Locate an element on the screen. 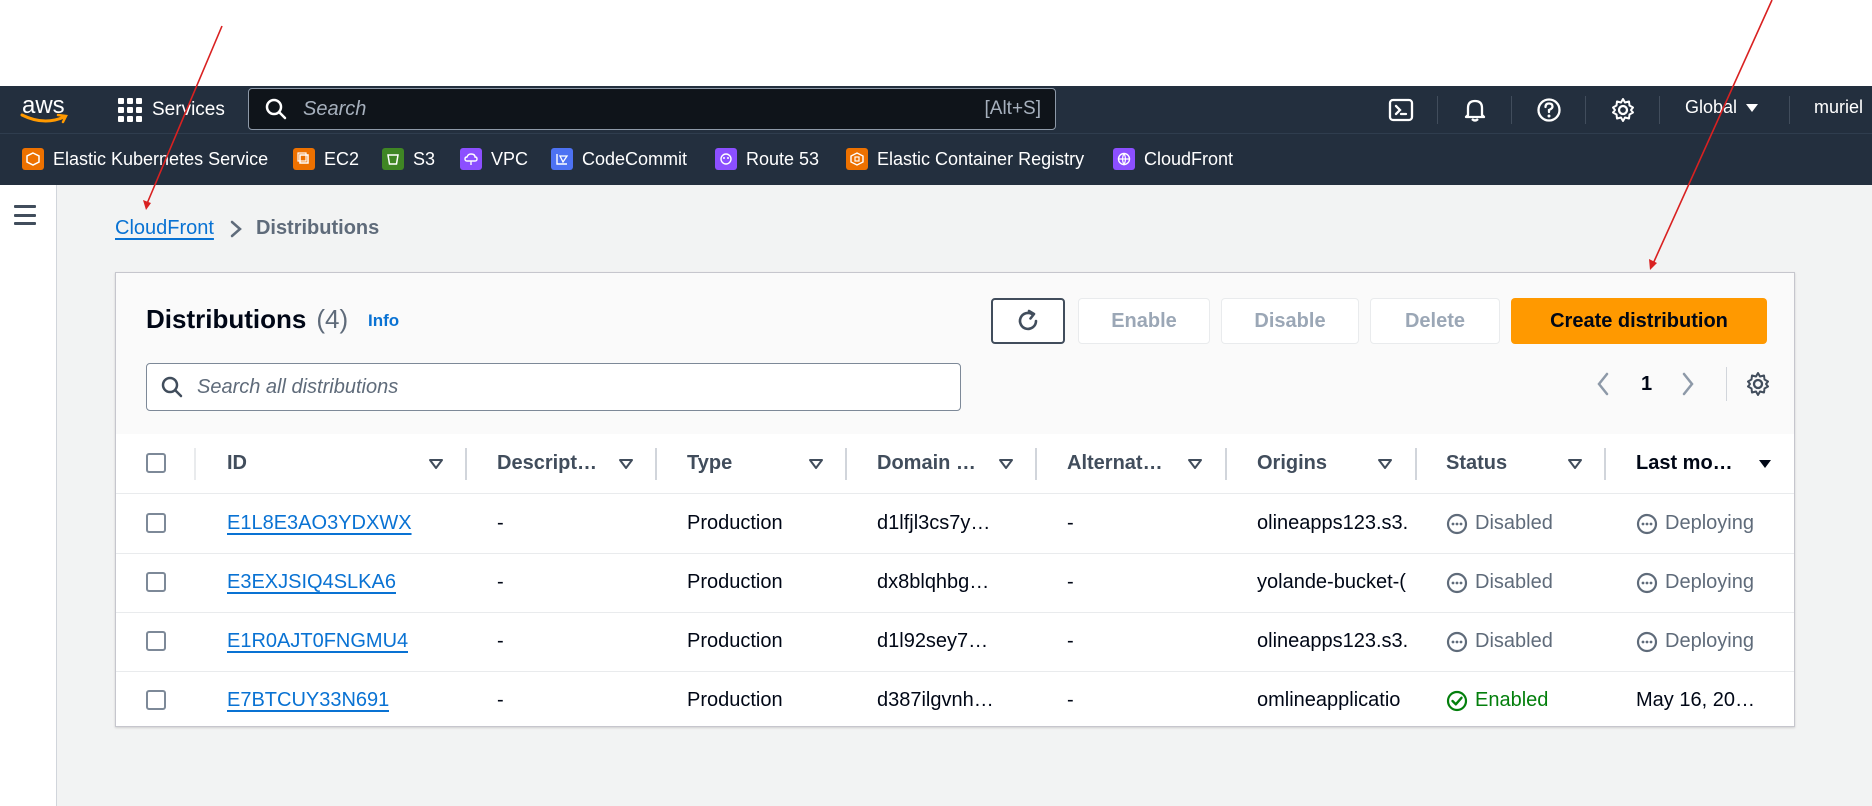 This screenshot has height=806, width=1872. cloudshell-icon is located at coordinates (1401, 110).